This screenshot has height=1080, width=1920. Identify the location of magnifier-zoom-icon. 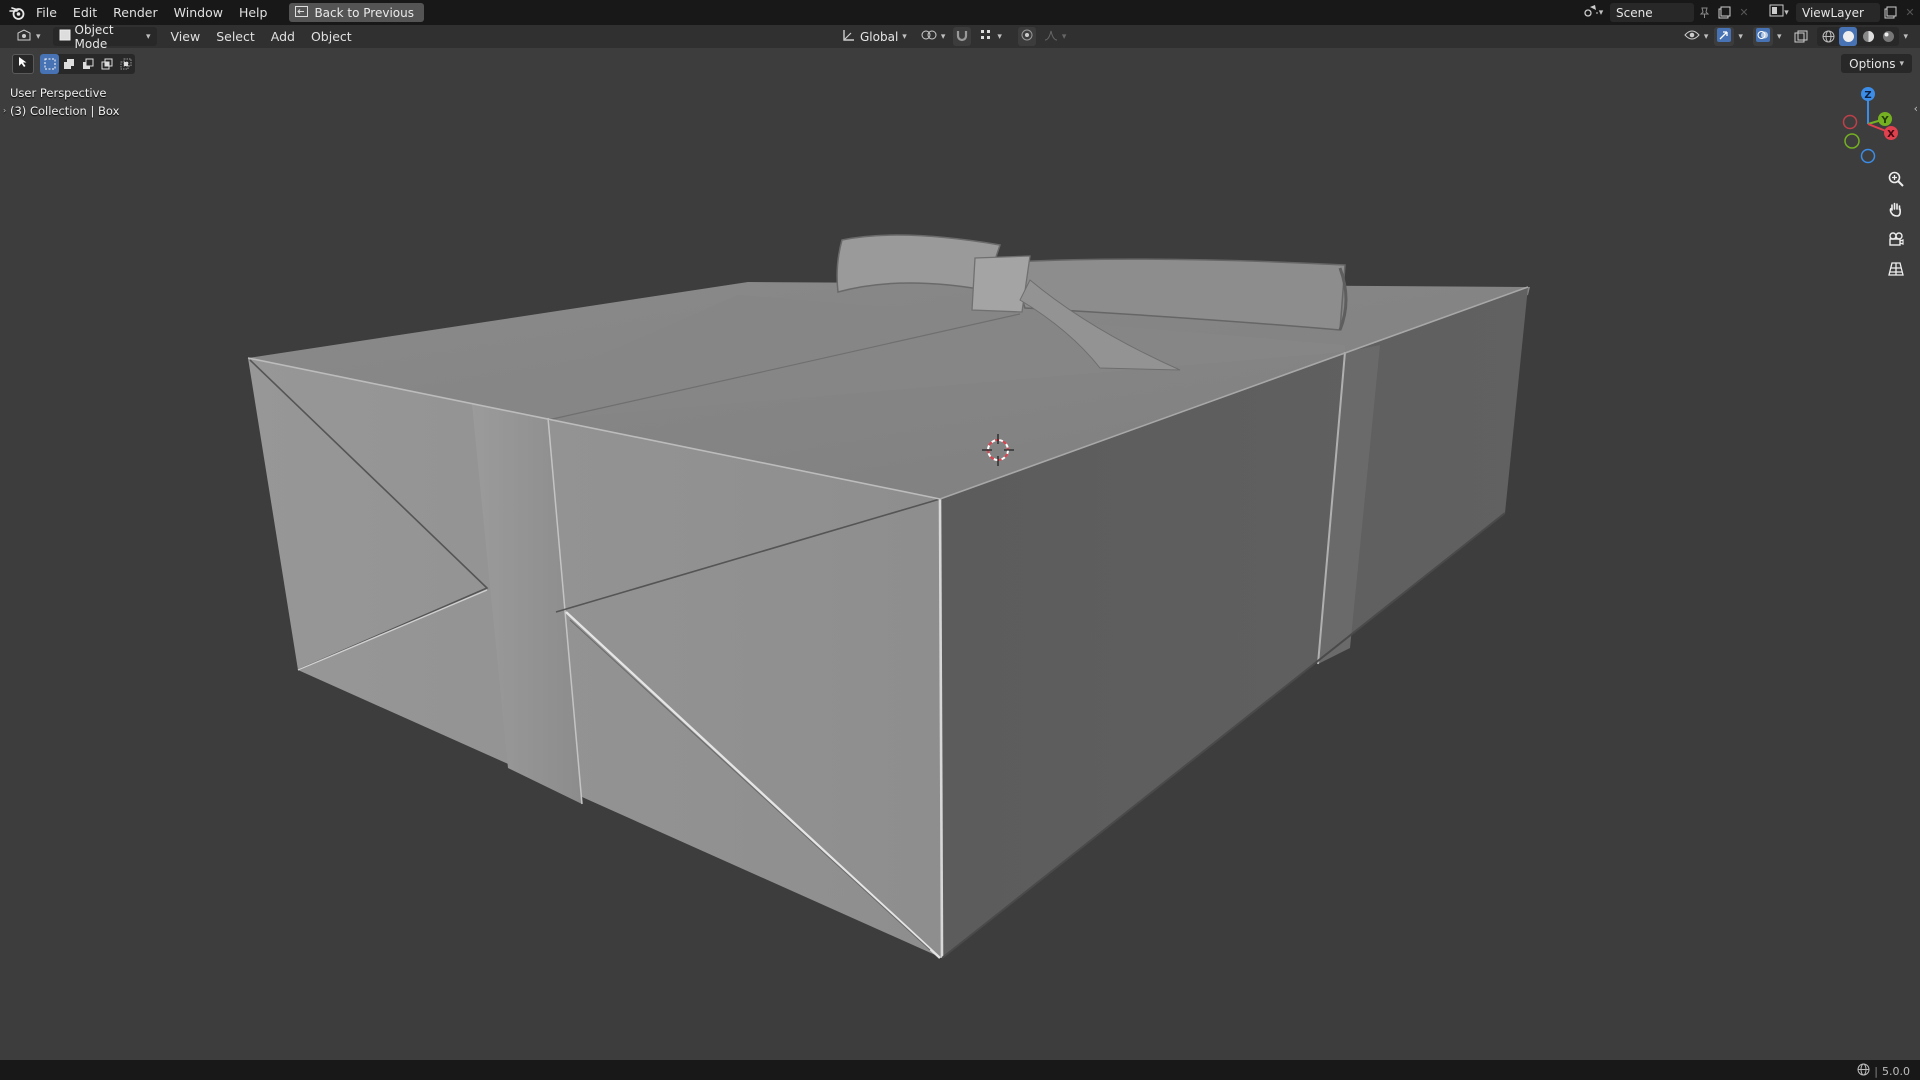
(1896, 181).